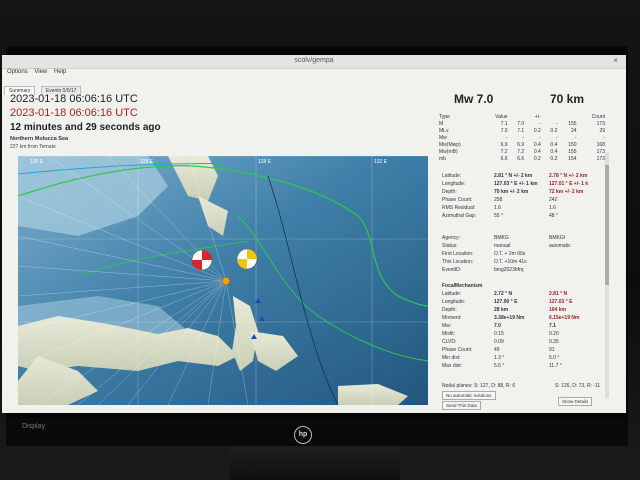 This screenshot has width=640, height=480. I want to click on table-cell: 24, so click(573, 130).